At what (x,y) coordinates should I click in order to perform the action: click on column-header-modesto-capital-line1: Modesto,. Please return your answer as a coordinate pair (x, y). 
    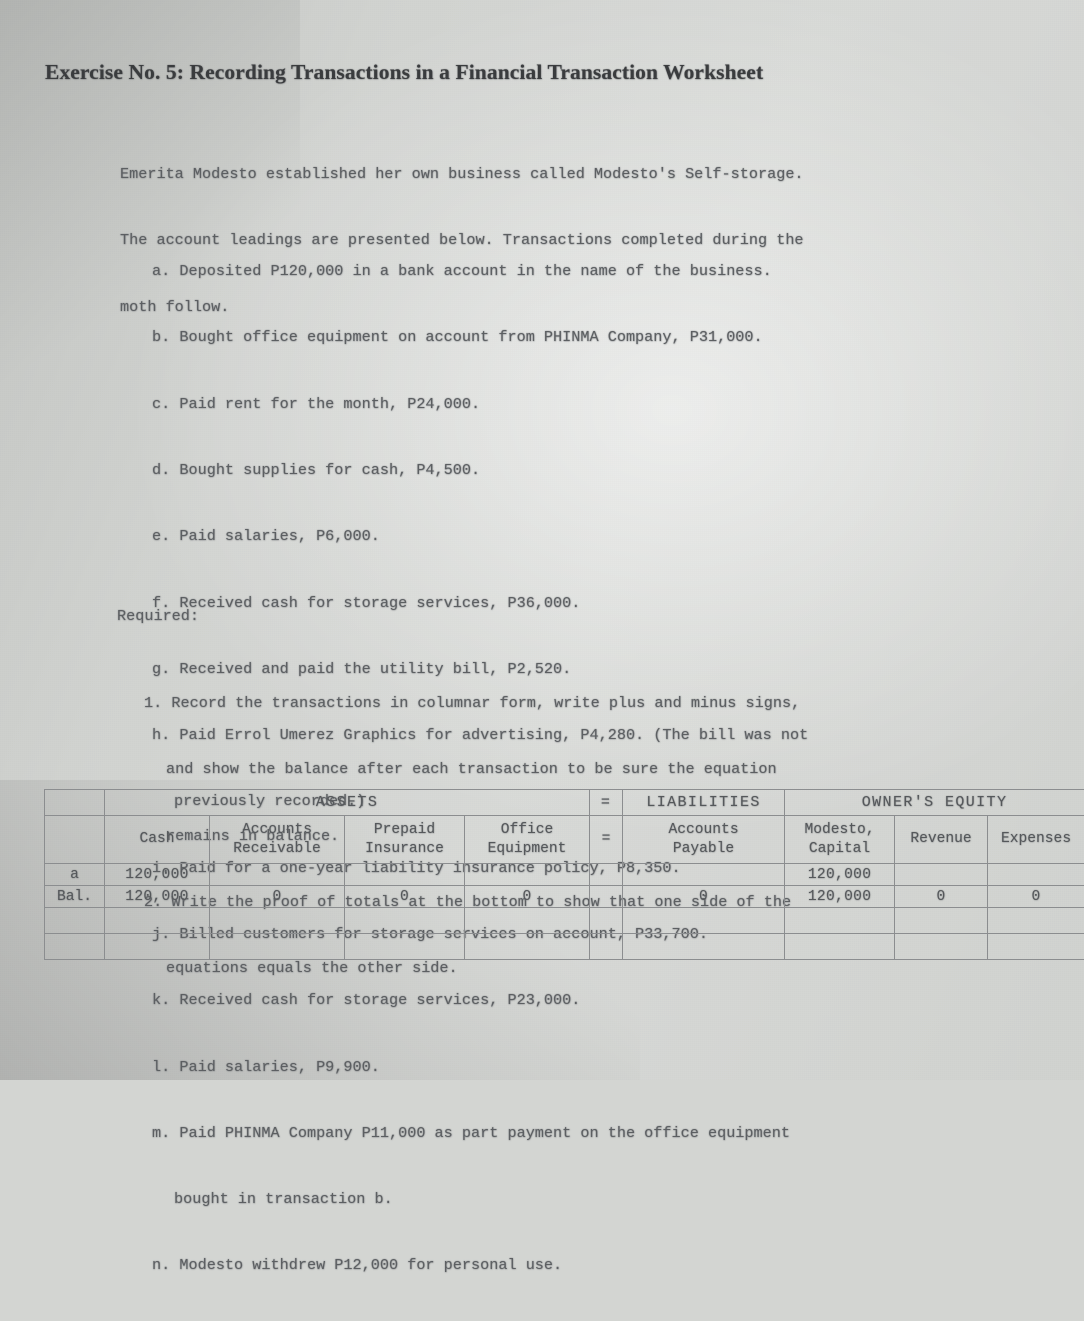
    Looking at the image, I should click on (840, 830).